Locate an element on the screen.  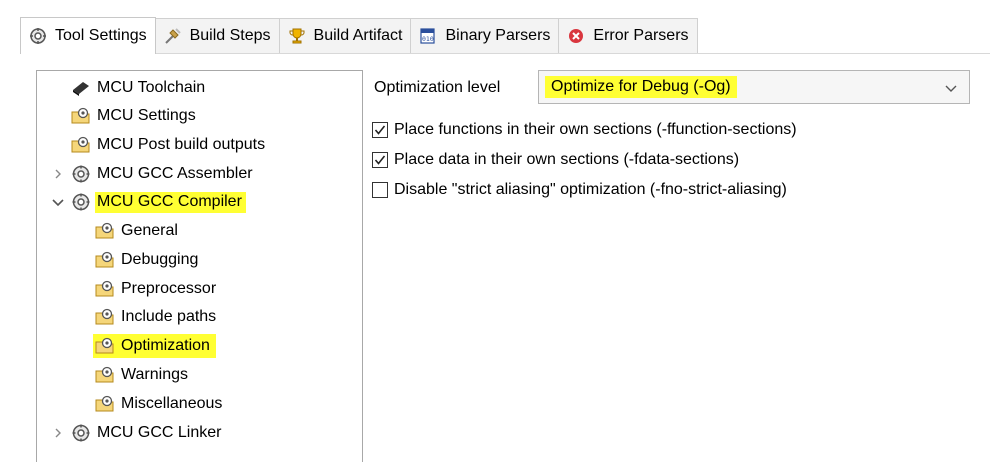
tab-tool-settings: Tool Settings is located at coordinates (88, 35).